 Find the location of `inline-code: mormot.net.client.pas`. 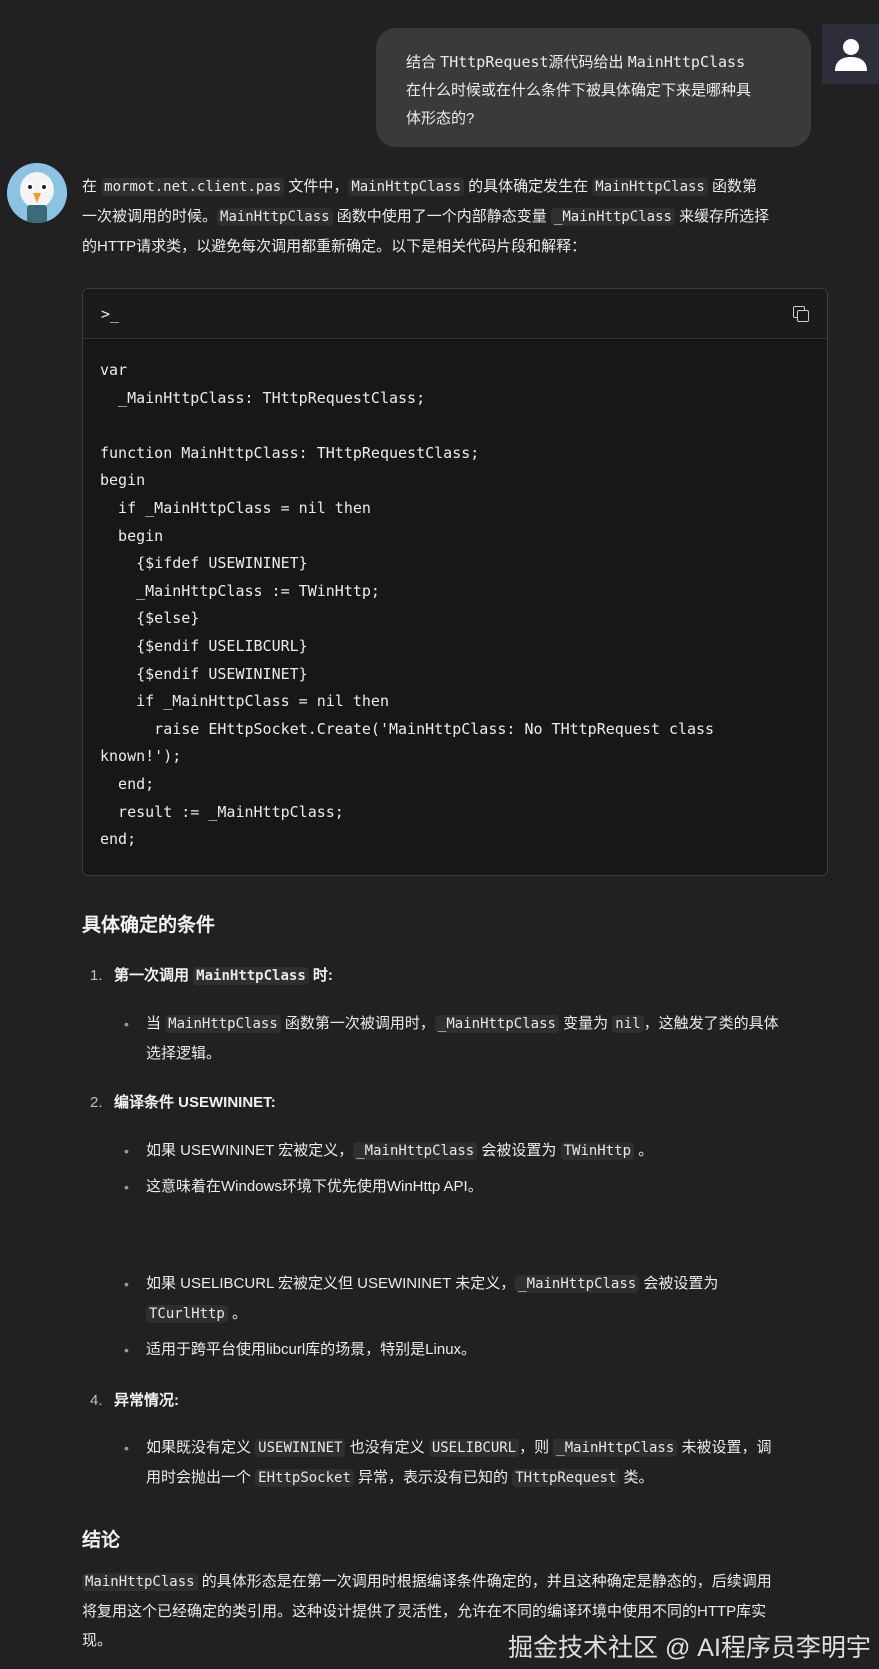

inline-code: mormot.net.client.pas is located at coordinates (193, 187).